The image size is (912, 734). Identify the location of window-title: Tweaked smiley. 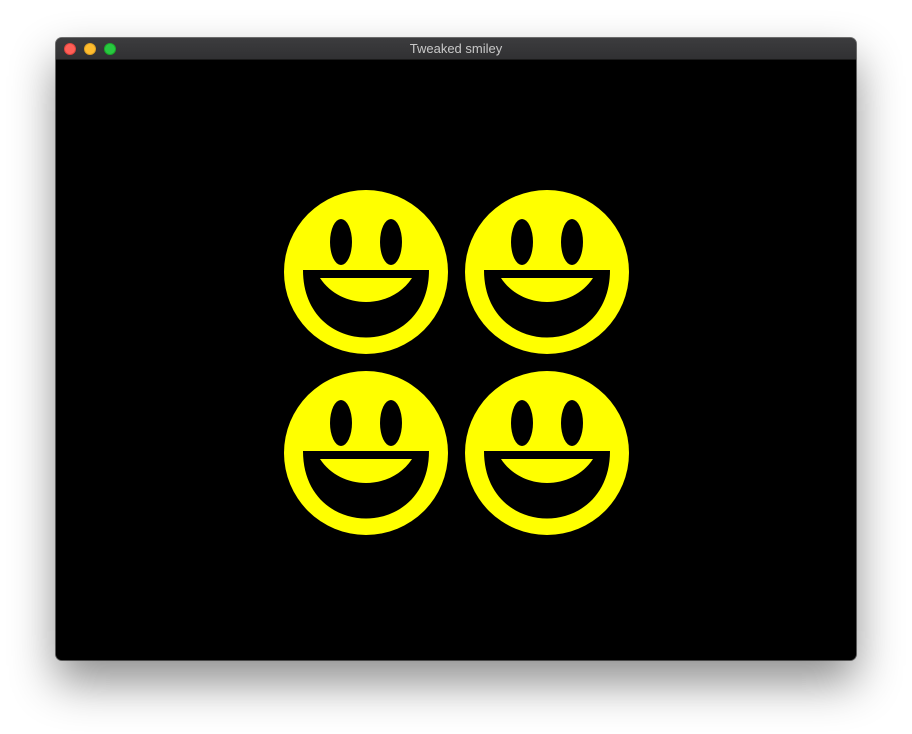
(456, 48).